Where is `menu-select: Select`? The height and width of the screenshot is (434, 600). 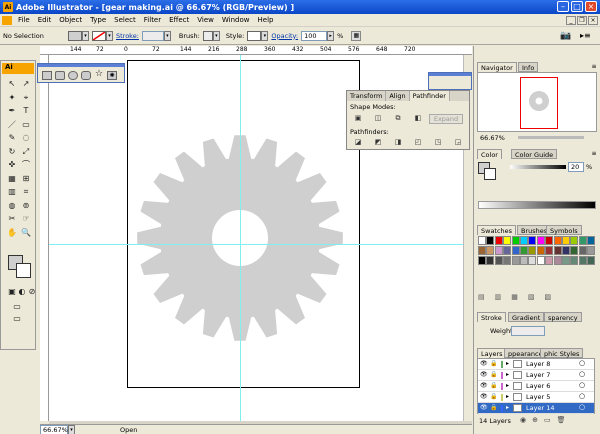
menu-select: Select is located at coordinates (125, 20).